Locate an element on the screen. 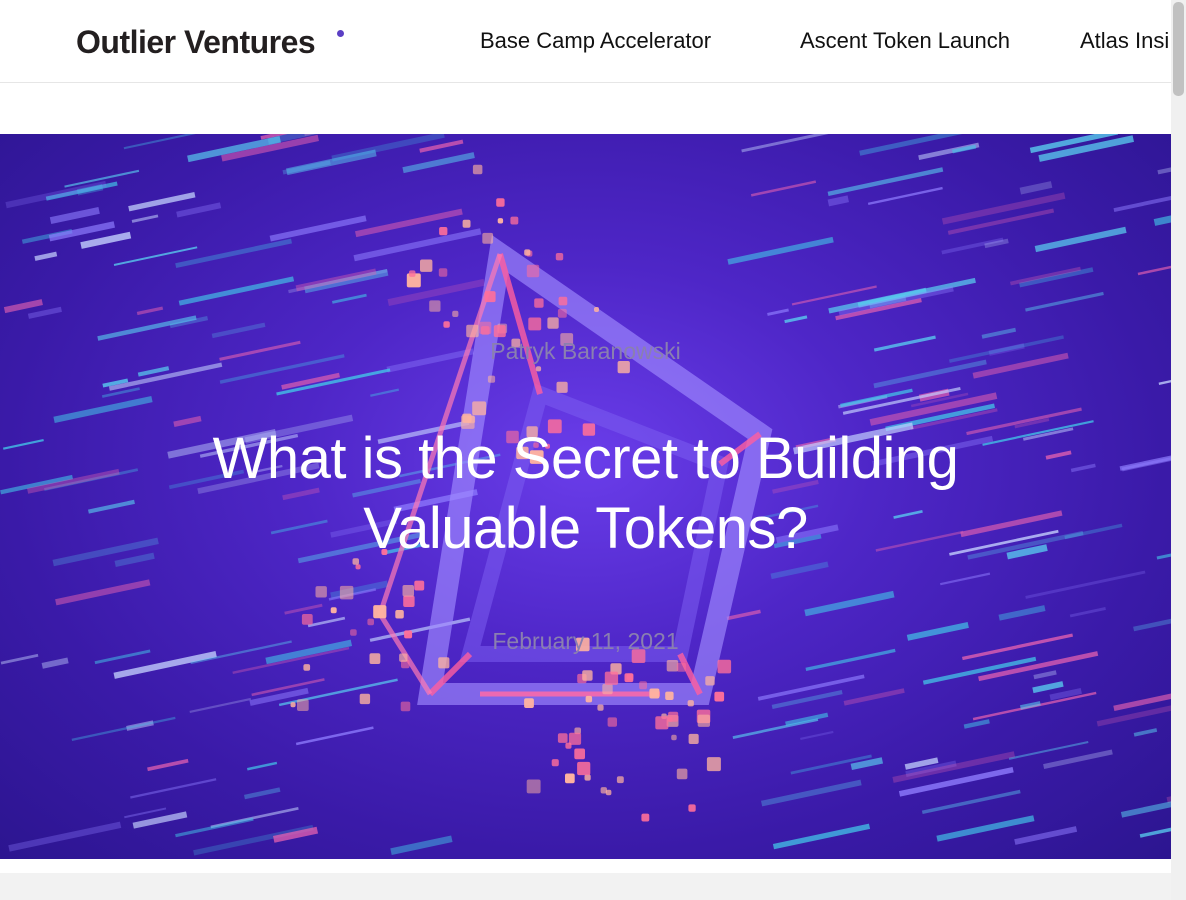 The width and height of the screenshot is (1186, 900). nav-item-base-camp-accelerator: Base Camp Accelerator is located at coordinates (595, 41).